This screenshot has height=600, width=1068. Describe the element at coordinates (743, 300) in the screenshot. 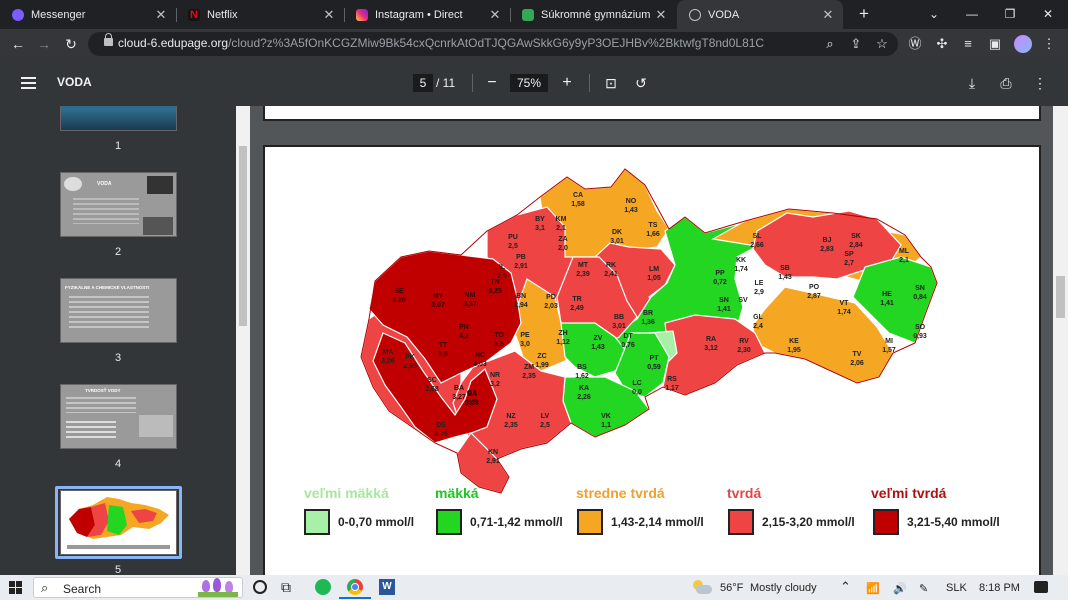

I see `district-code: SV` at that location.